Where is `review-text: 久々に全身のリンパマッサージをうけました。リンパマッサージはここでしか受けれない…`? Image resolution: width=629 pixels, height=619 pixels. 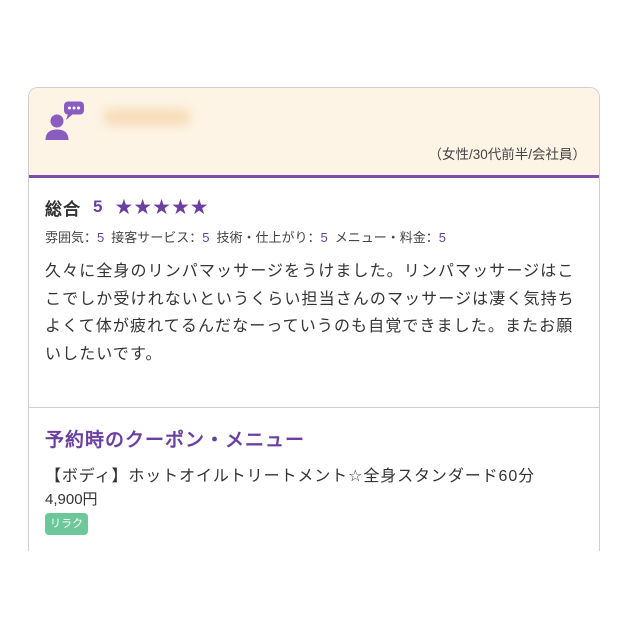 review-text: 久々に全身のリンパマッサージをうけました。リンパマッサージはここでしか受けれない… is located at coordinates (310, 313).